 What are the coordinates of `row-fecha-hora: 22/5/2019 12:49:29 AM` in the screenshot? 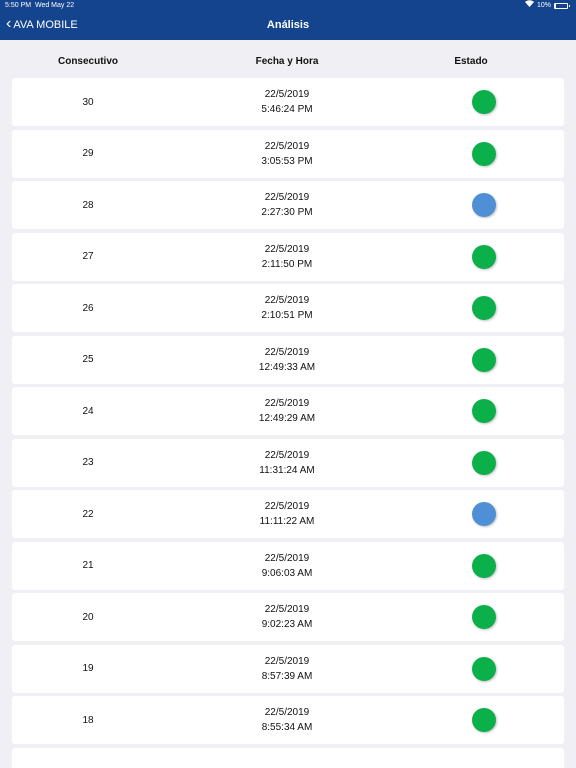 It's located at (287, 411).